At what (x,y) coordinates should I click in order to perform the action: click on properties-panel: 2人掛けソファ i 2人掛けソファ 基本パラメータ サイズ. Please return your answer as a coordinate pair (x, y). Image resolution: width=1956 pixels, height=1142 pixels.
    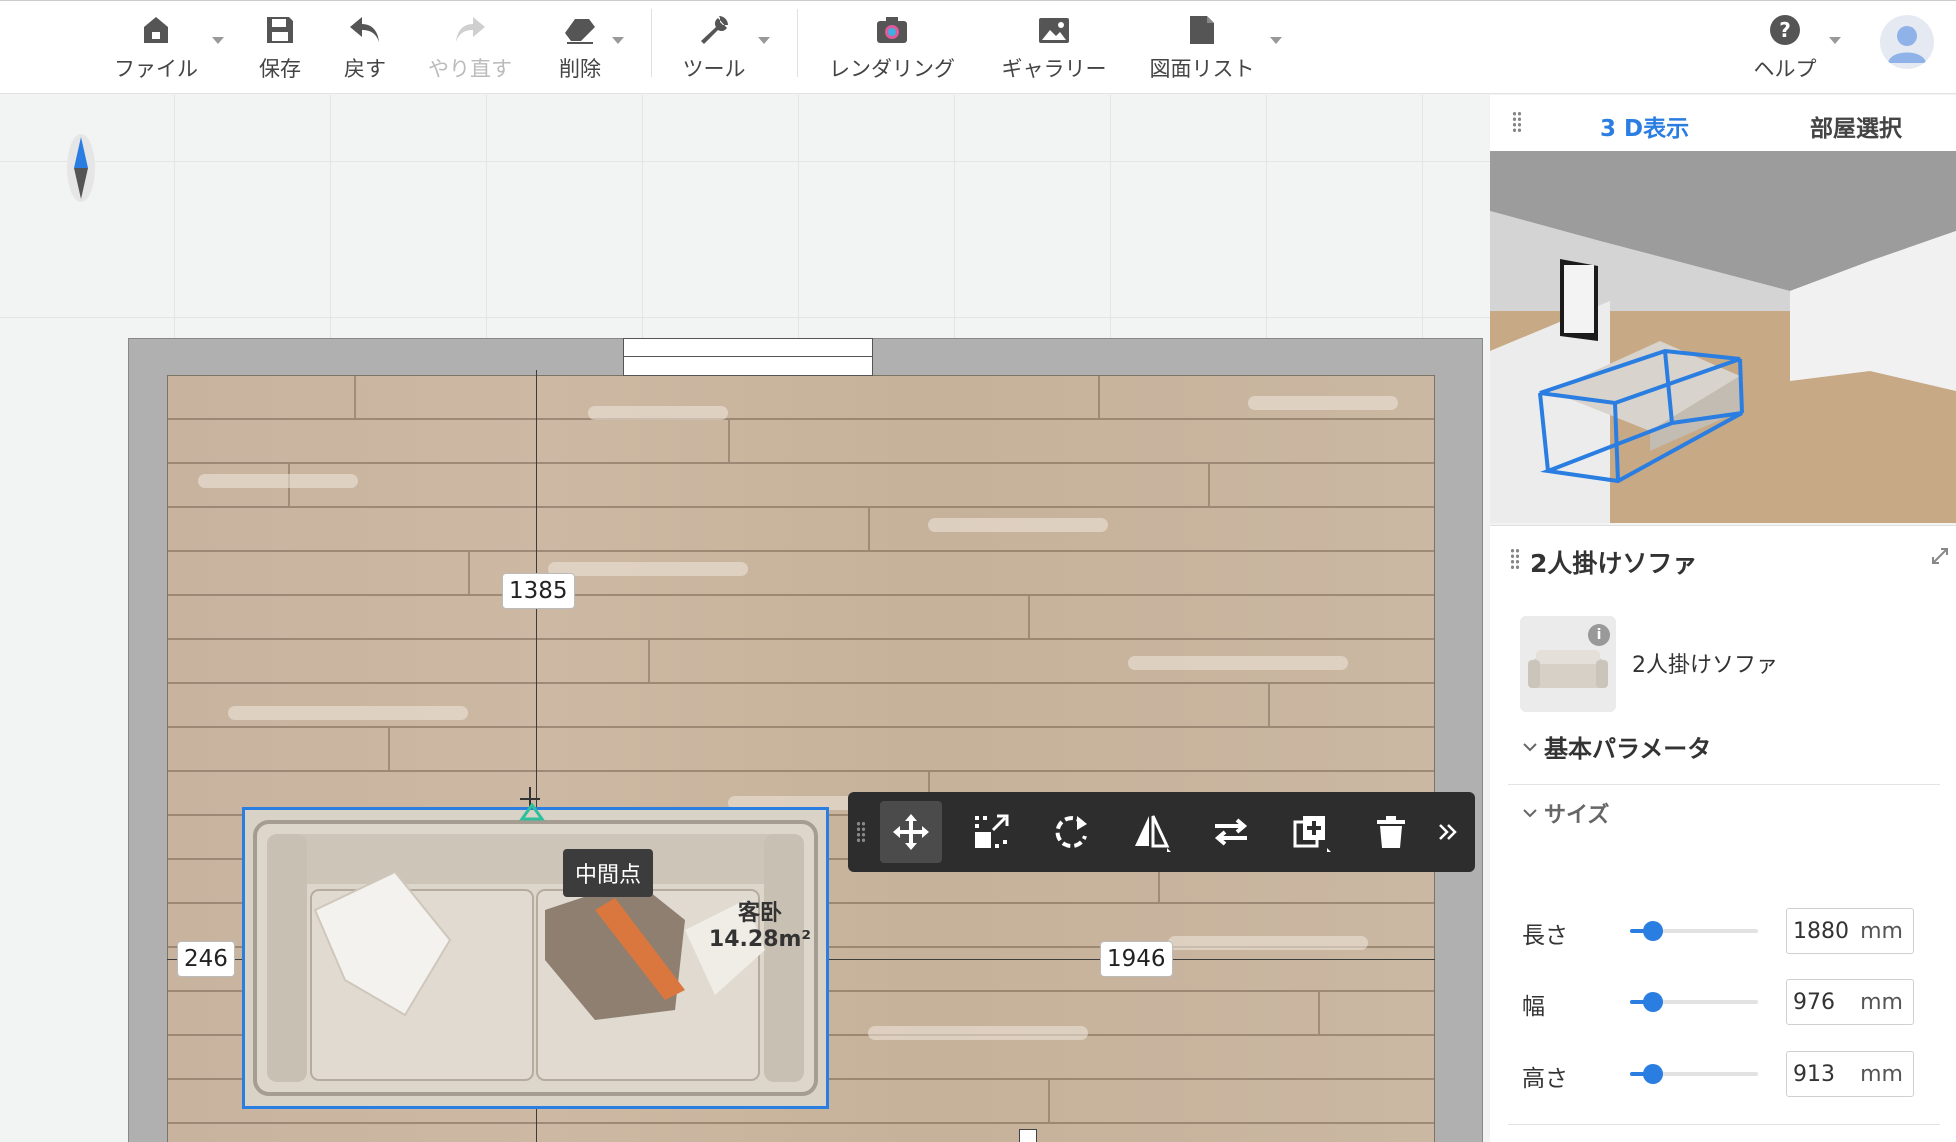
    Looking at the image, I should click on (1723, 833).